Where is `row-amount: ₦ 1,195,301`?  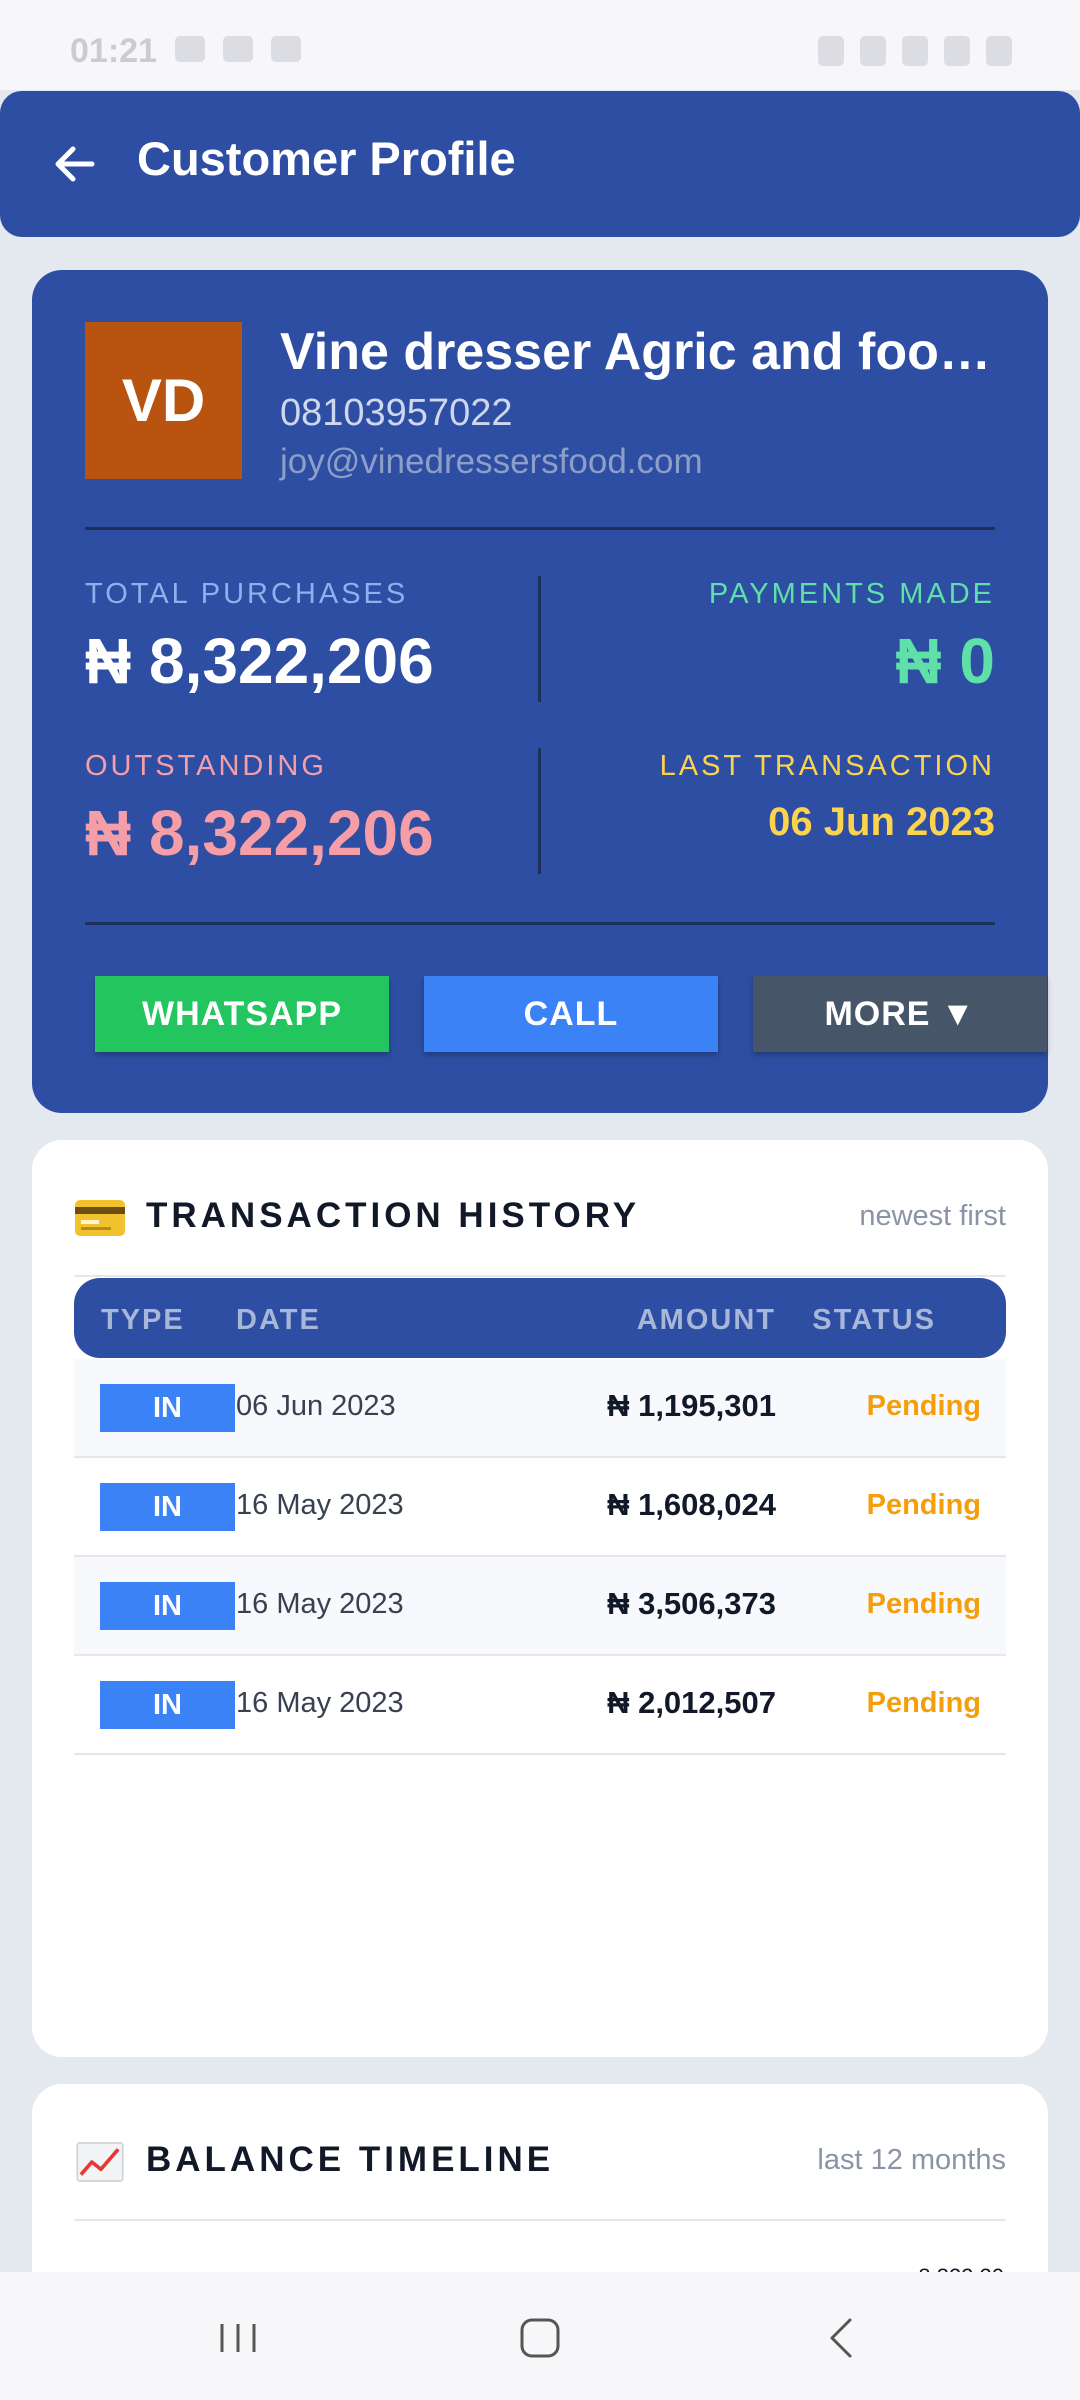
row-amount: ₦ 1,195,301 is located at coordinates (691, 1405).